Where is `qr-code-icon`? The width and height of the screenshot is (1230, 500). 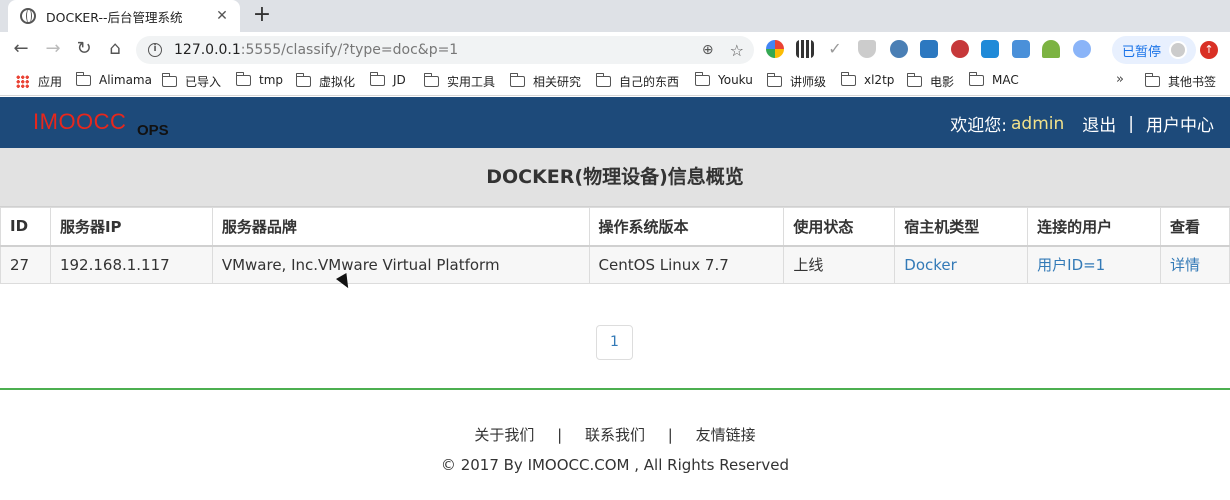
qr-code-icon is located at coordinates (805, 49).